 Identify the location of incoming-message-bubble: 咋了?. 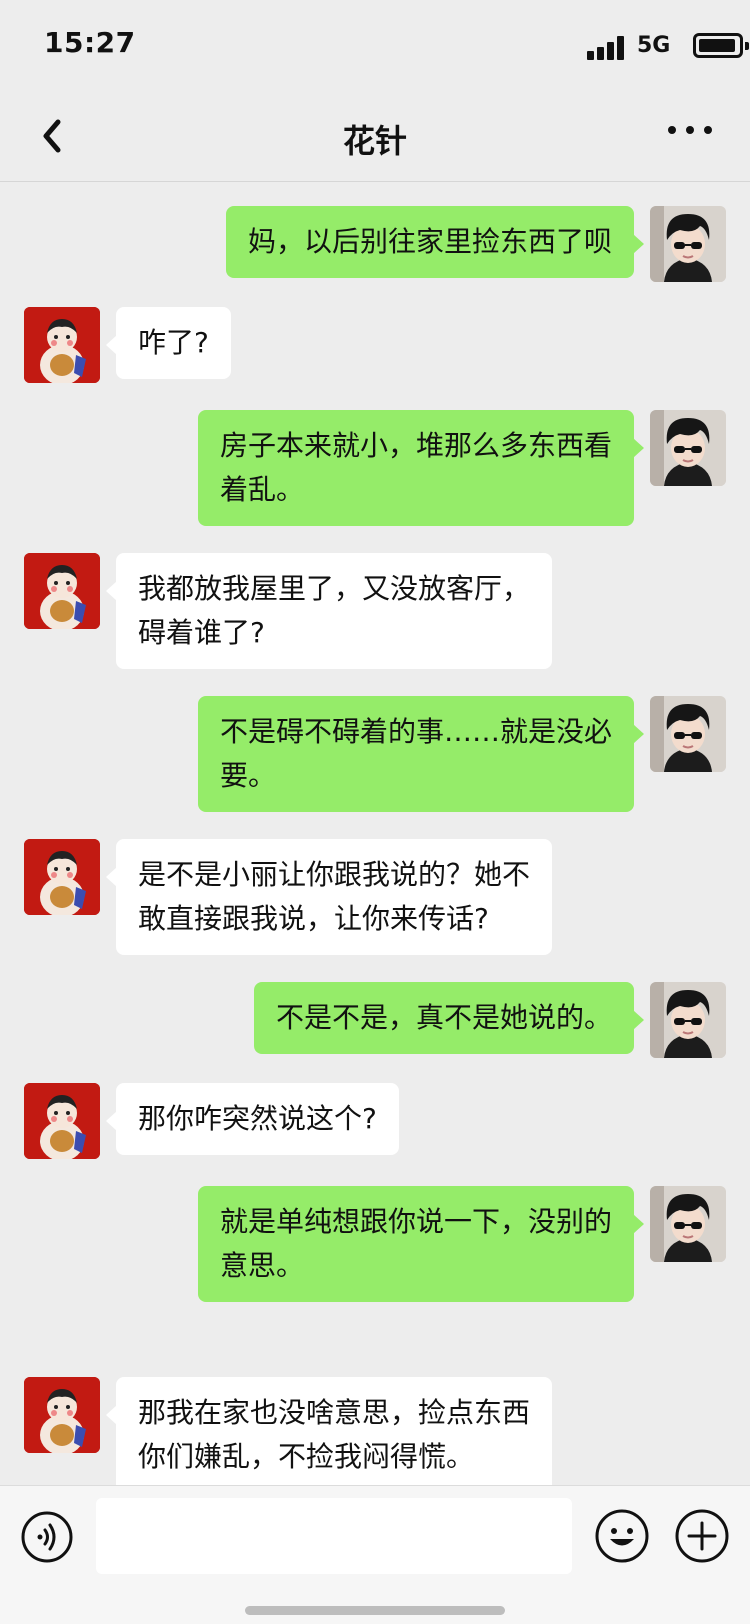
(168, 343).